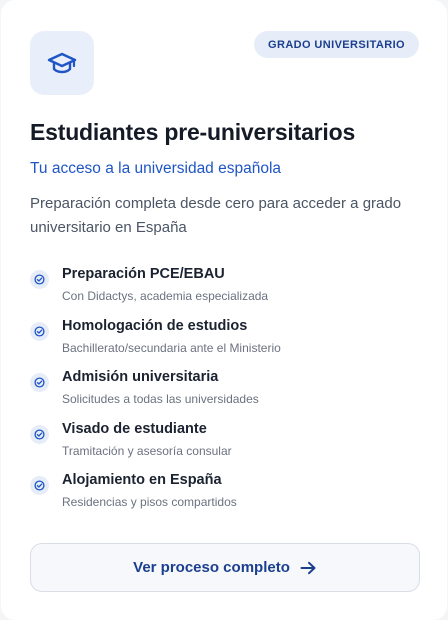  I want to click on feature-subtitle: Residencias y pisos compartidos, so click(149, 502).